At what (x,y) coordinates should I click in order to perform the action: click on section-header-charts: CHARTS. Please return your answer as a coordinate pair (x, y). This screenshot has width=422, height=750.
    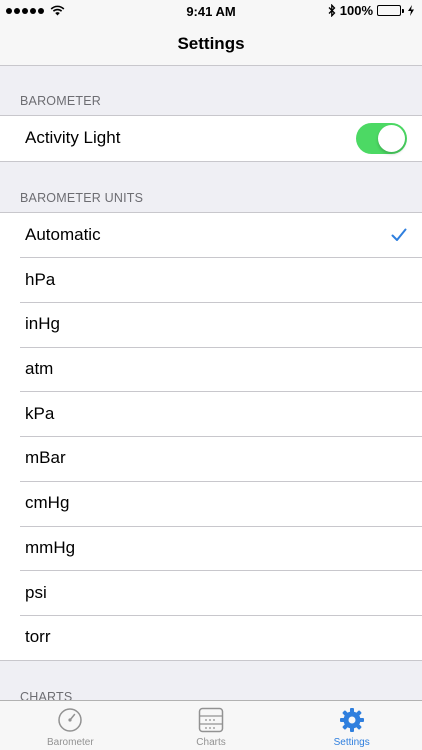
    Looking at the image, I should click on (46, 694).